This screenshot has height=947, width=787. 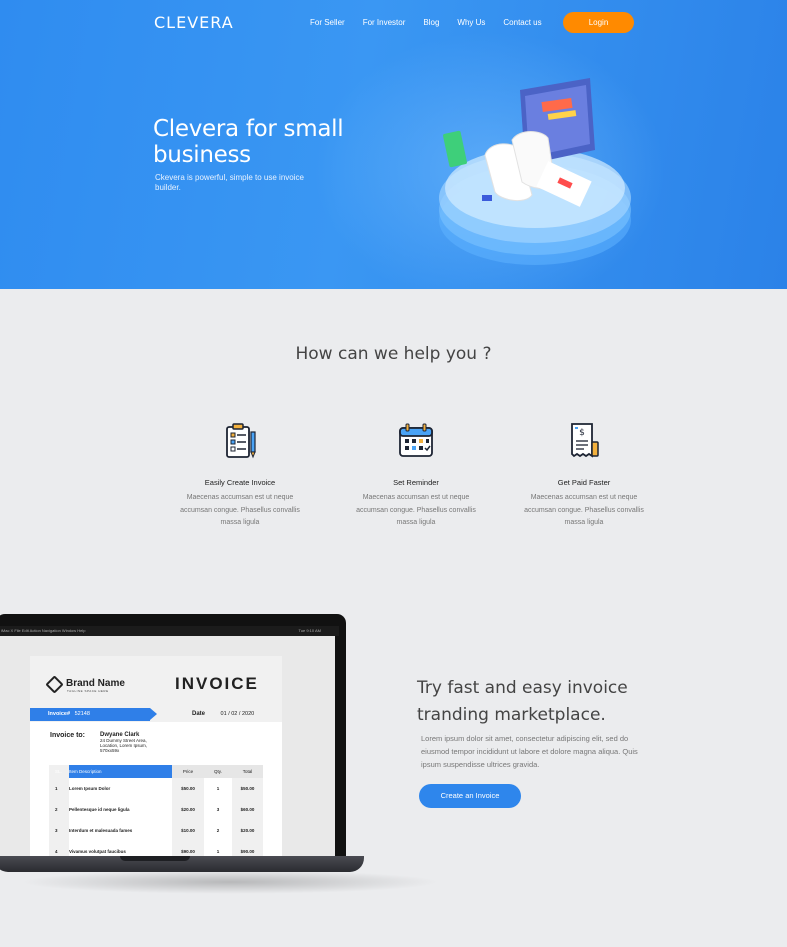 What do you see at coordinates (585, 440) in the screenshot?
I see `receipt-dollar-icon: $` at bounding box center [585, 440].